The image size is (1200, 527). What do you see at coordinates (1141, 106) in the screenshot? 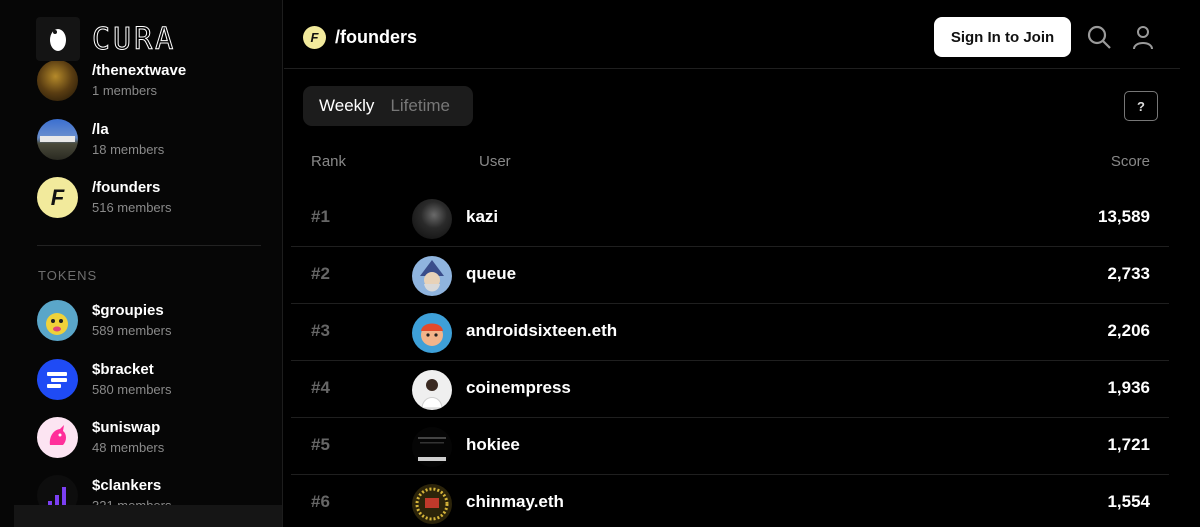
I see `help-button: ?` at bounding box center [1141, 106].